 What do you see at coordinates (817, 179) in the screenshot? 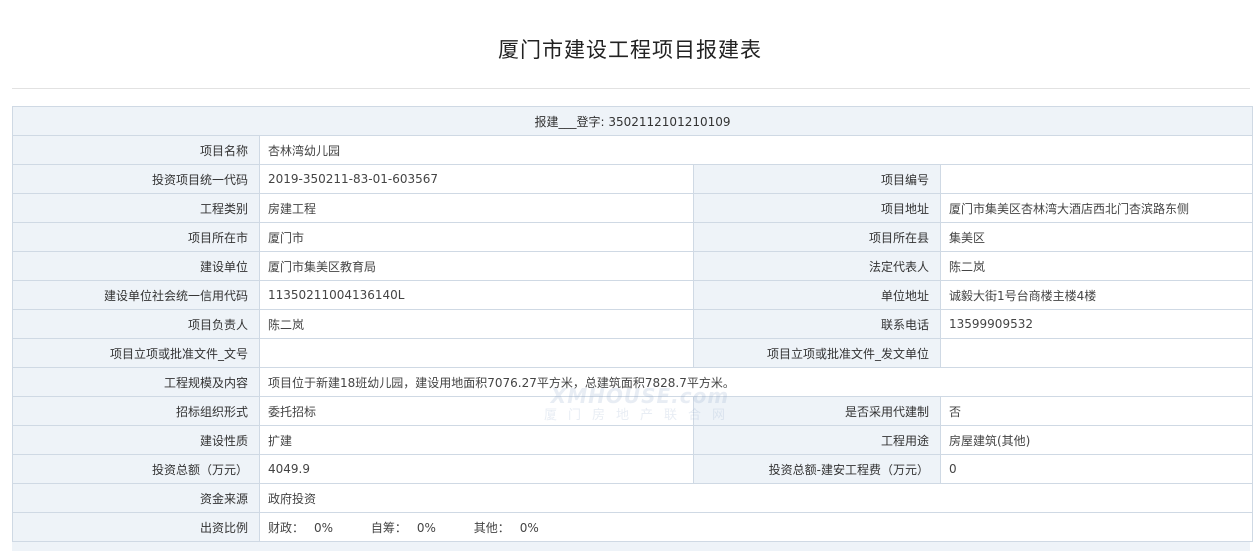
I see `project-no-label: 项目编号` at bounding box center [817, 179].